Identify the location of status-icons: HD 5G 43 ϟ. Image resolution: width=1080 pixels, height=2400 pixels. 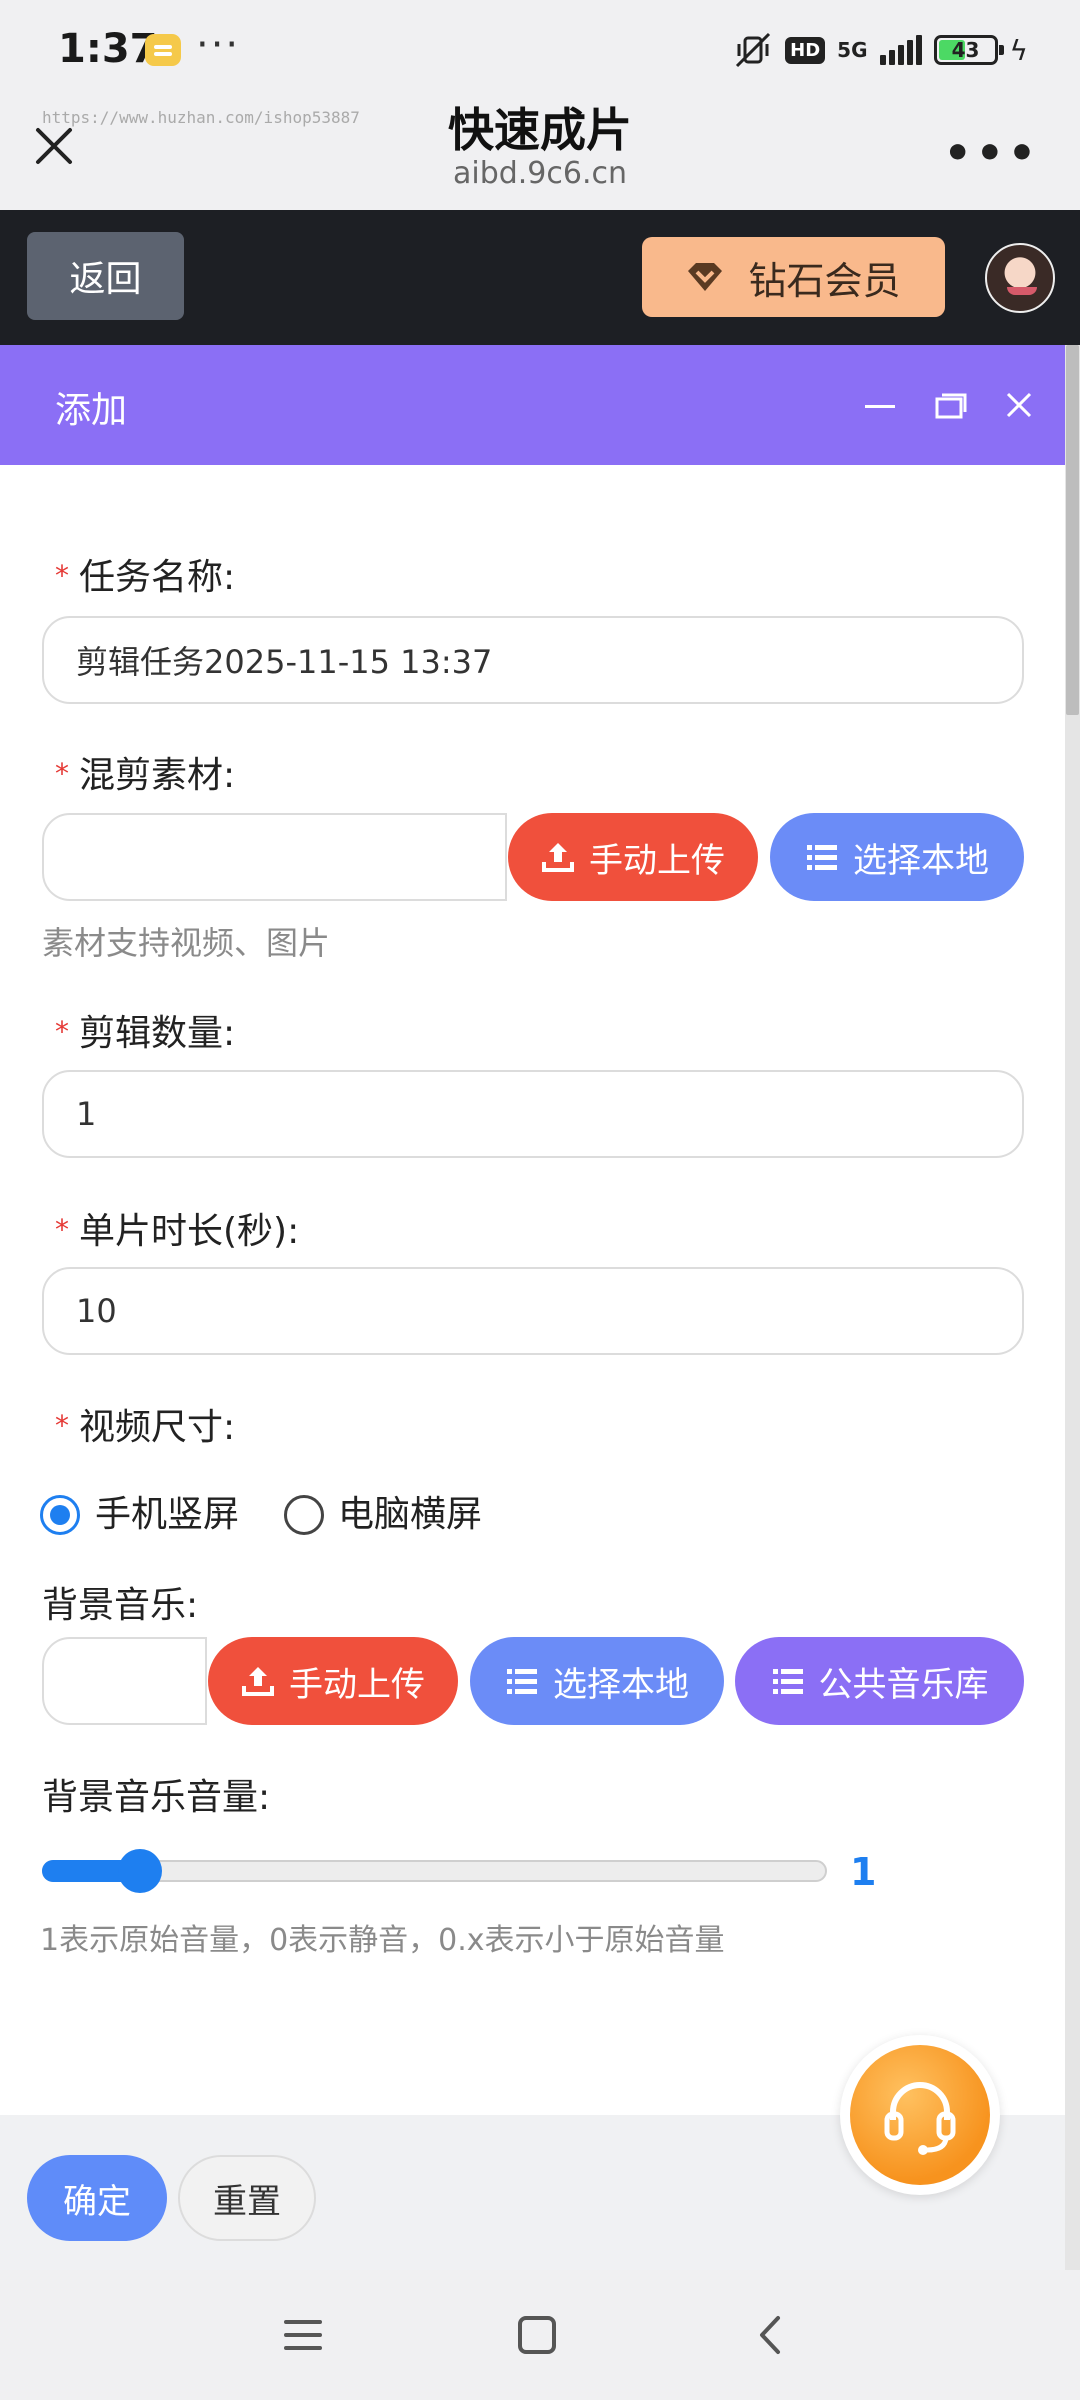
(880, 50).